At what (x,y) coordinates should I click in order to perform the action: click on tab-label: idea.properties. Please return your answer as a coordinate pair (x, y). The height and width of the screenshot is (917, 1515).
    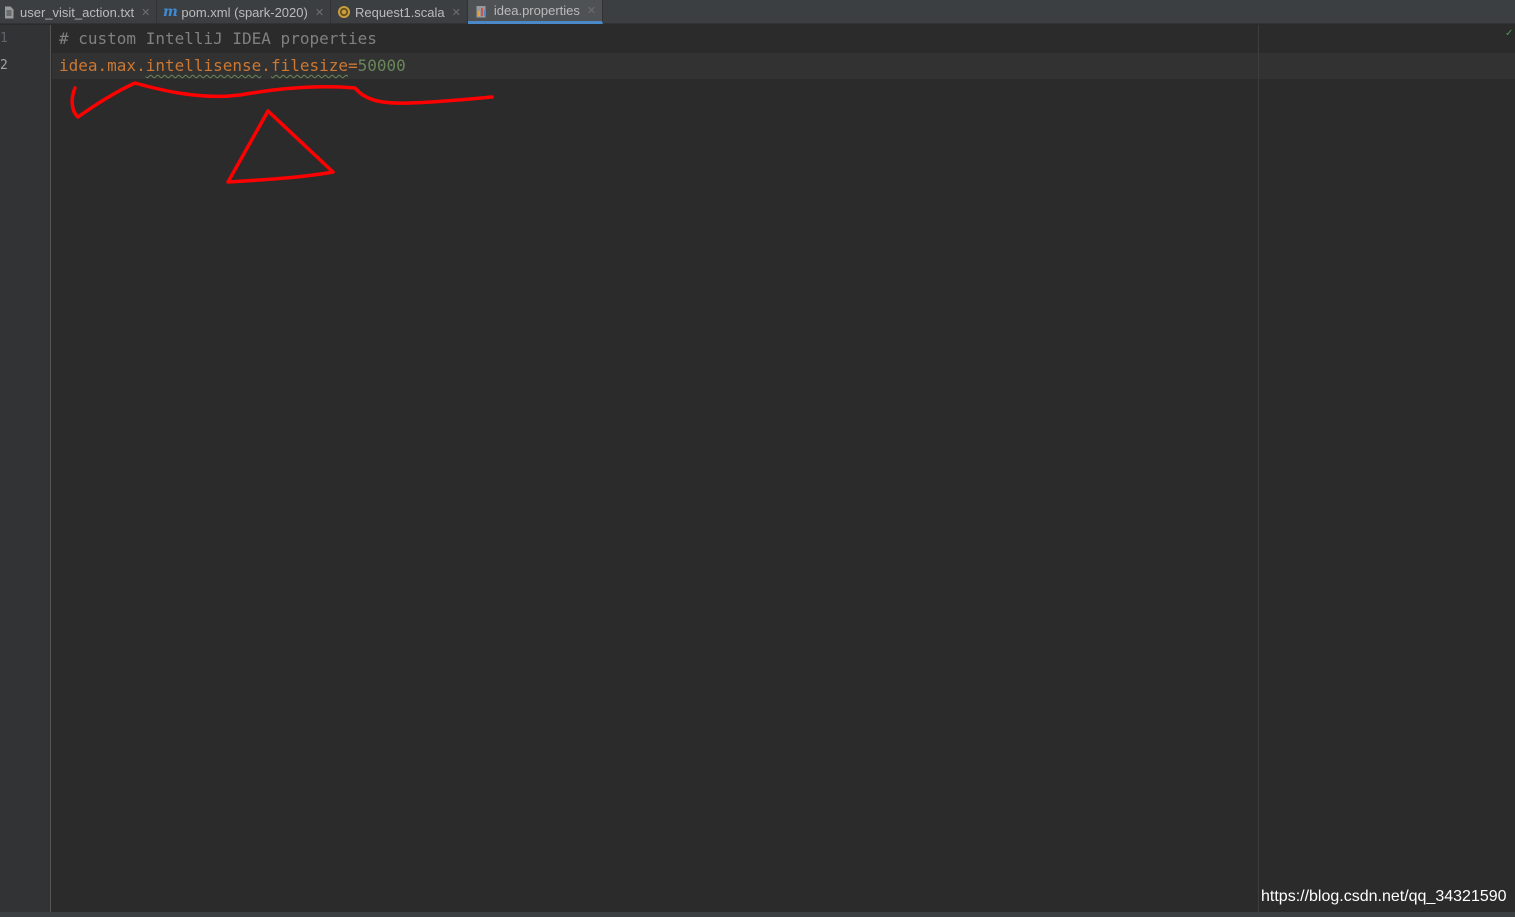
    Looking at the image, I should click on (536, 10).